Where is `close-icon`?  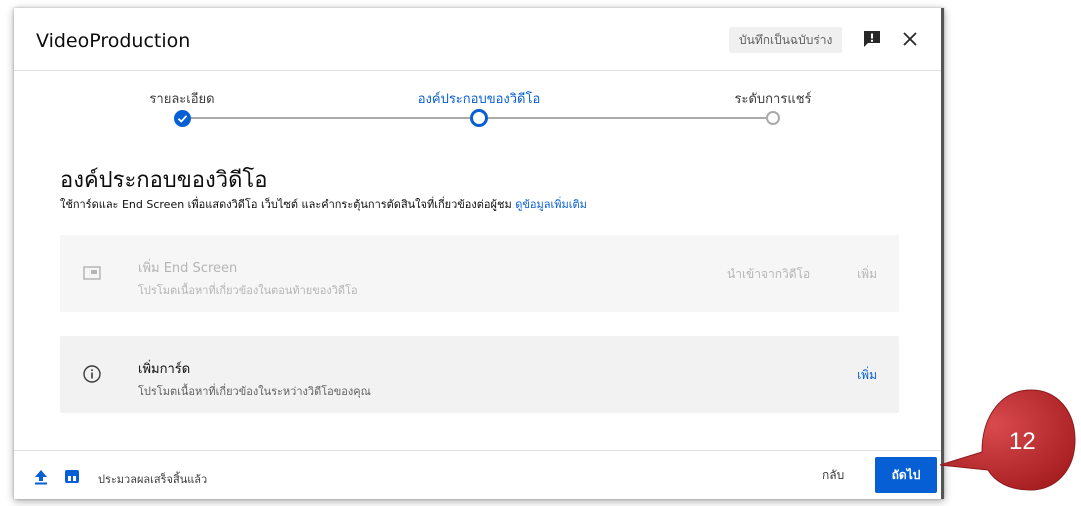 close-icon is located at coordinates (910, 39).